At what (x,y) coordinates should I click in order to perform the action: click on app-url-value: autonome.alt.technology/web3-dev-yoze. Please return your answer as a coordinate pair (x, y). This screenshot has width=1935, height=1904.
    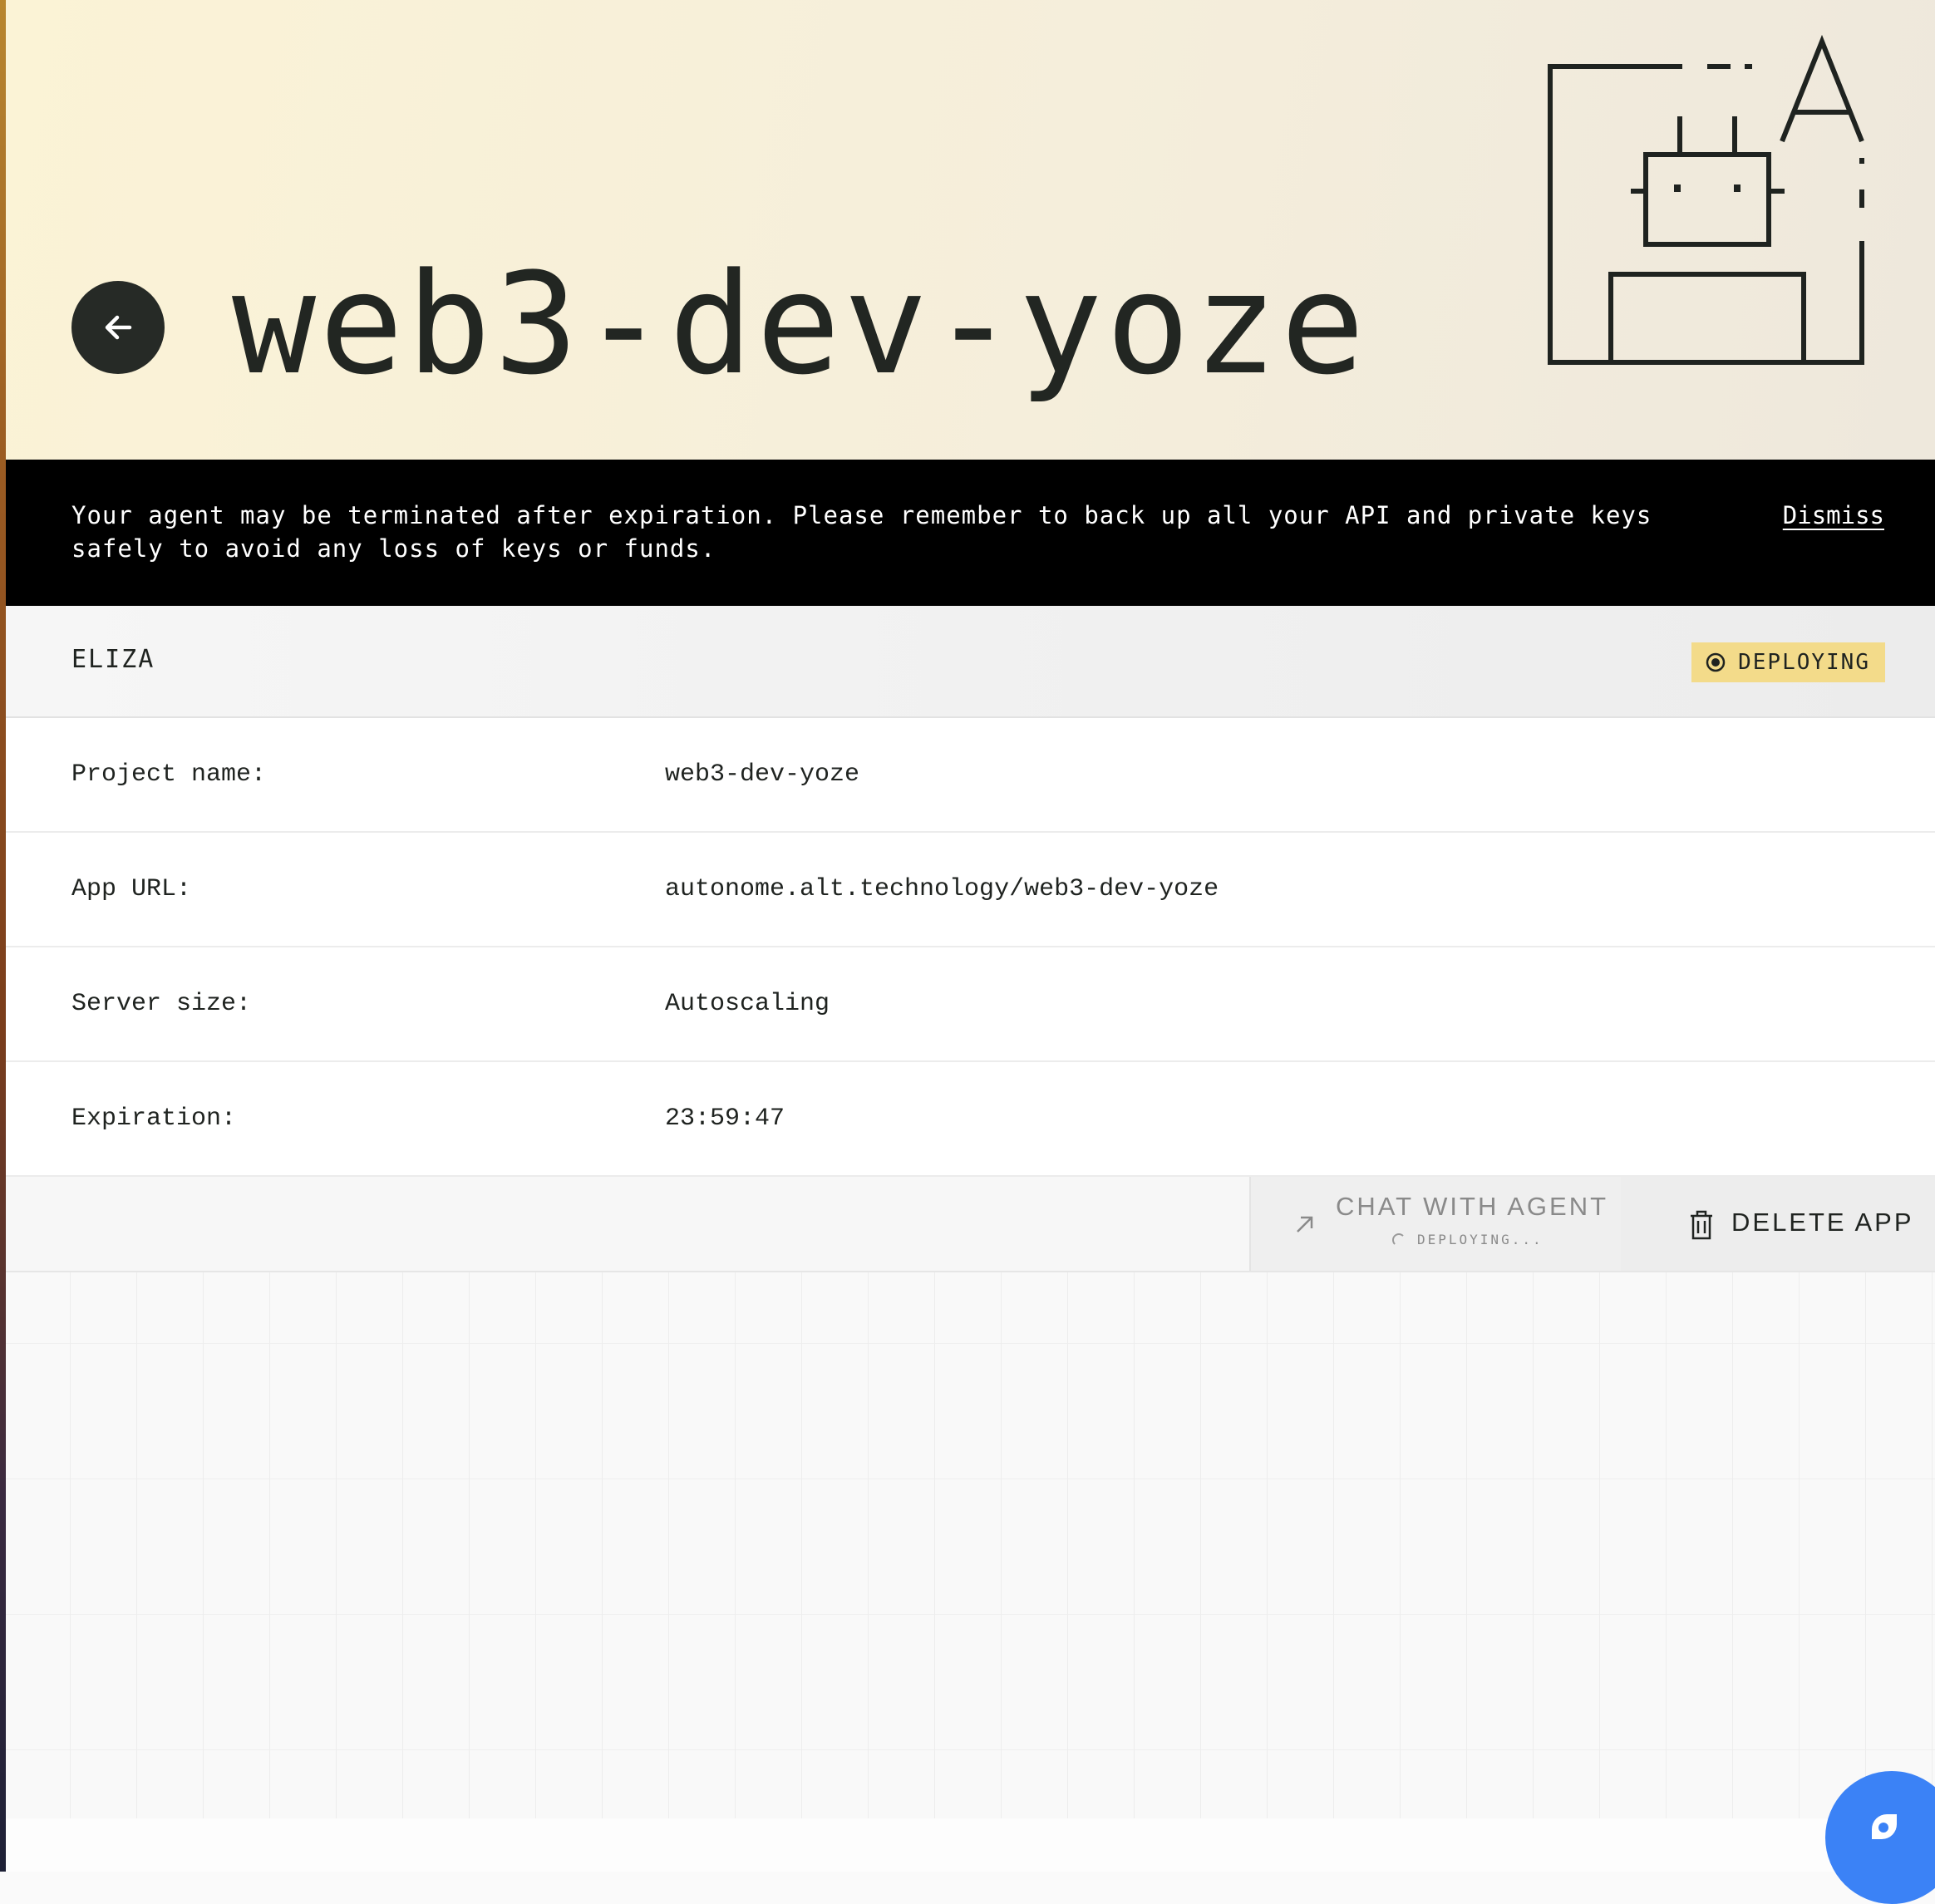
    Looking at the image, I should click on (942, 890).